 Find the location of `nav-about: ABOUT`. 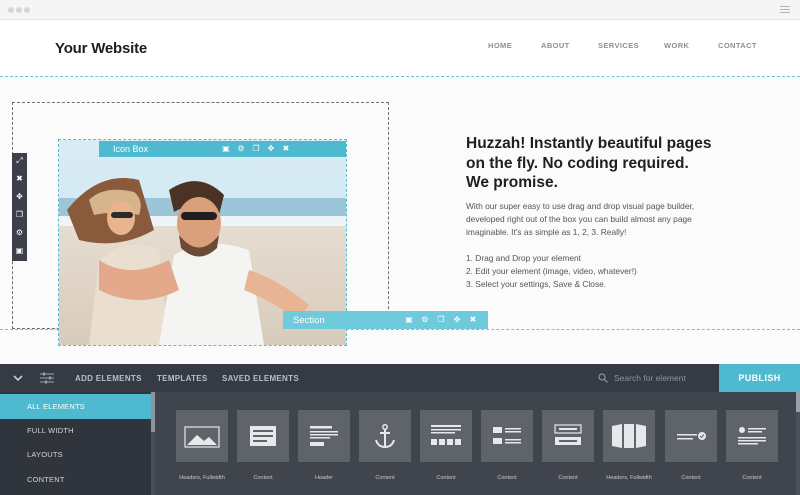

nav-about: ABOUT is located at coordinates (555, 45).